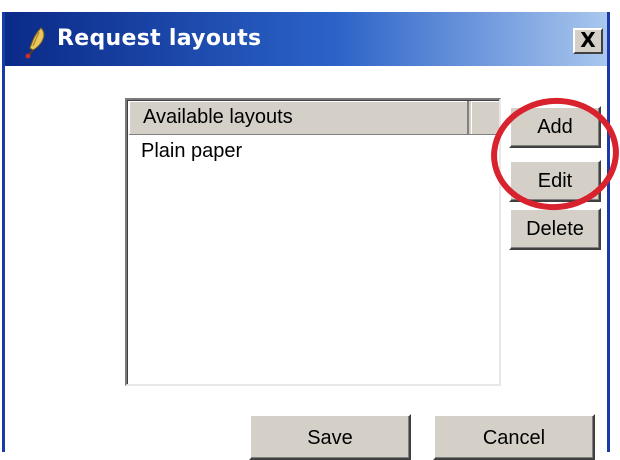 Image resolution: width=620 pixels, height=460 pixels. Describe the element at coordinates (191, 151) in the screenshot. I see `list-item: Plain paper` at that location.